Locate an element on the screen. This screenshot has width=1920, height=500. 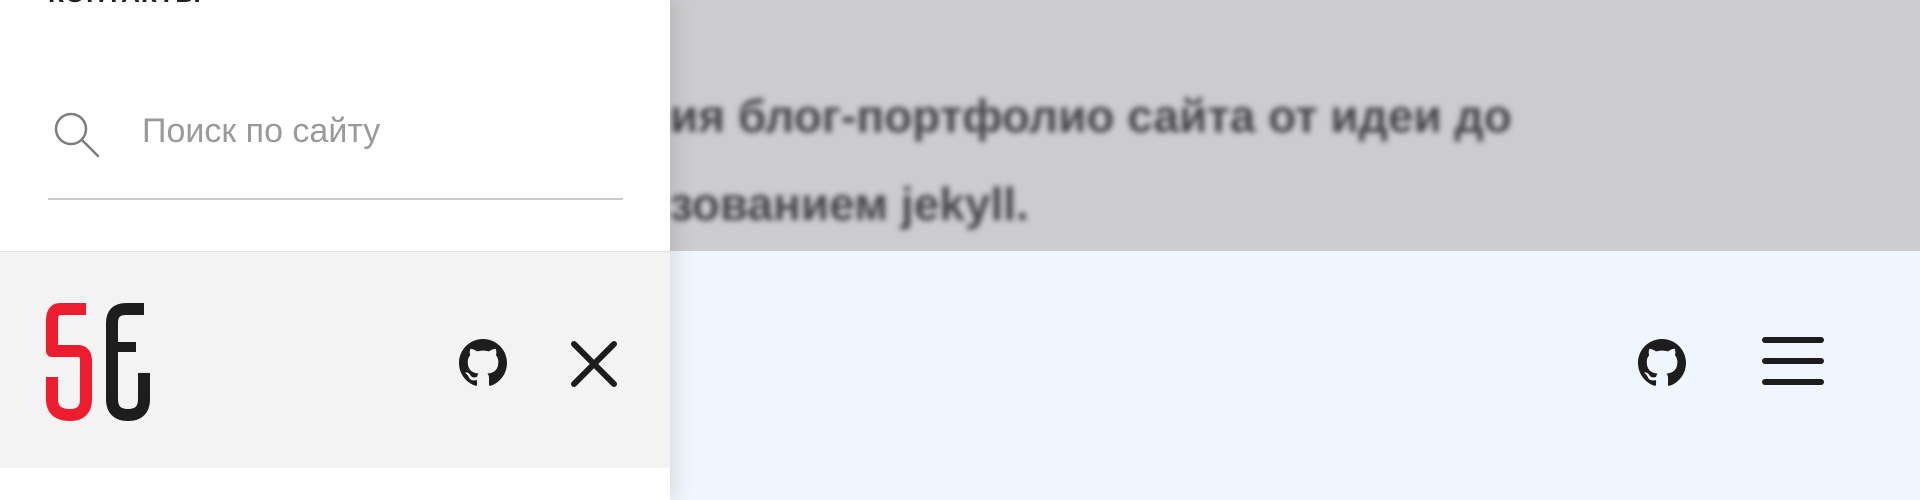
header-github-link is located at coordinates (1662, 363).